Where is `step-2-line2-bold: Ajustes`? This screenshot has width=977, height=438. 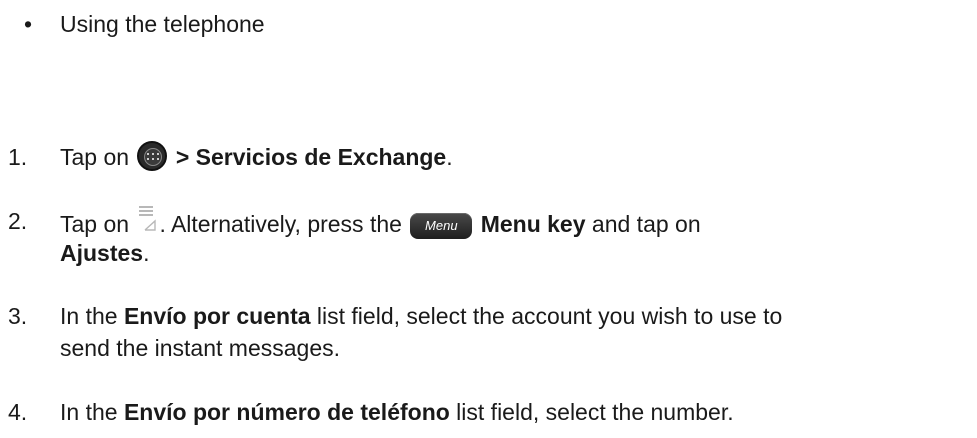
step-2-line2-bold: Ajustes is located at coordinates (102, 253).